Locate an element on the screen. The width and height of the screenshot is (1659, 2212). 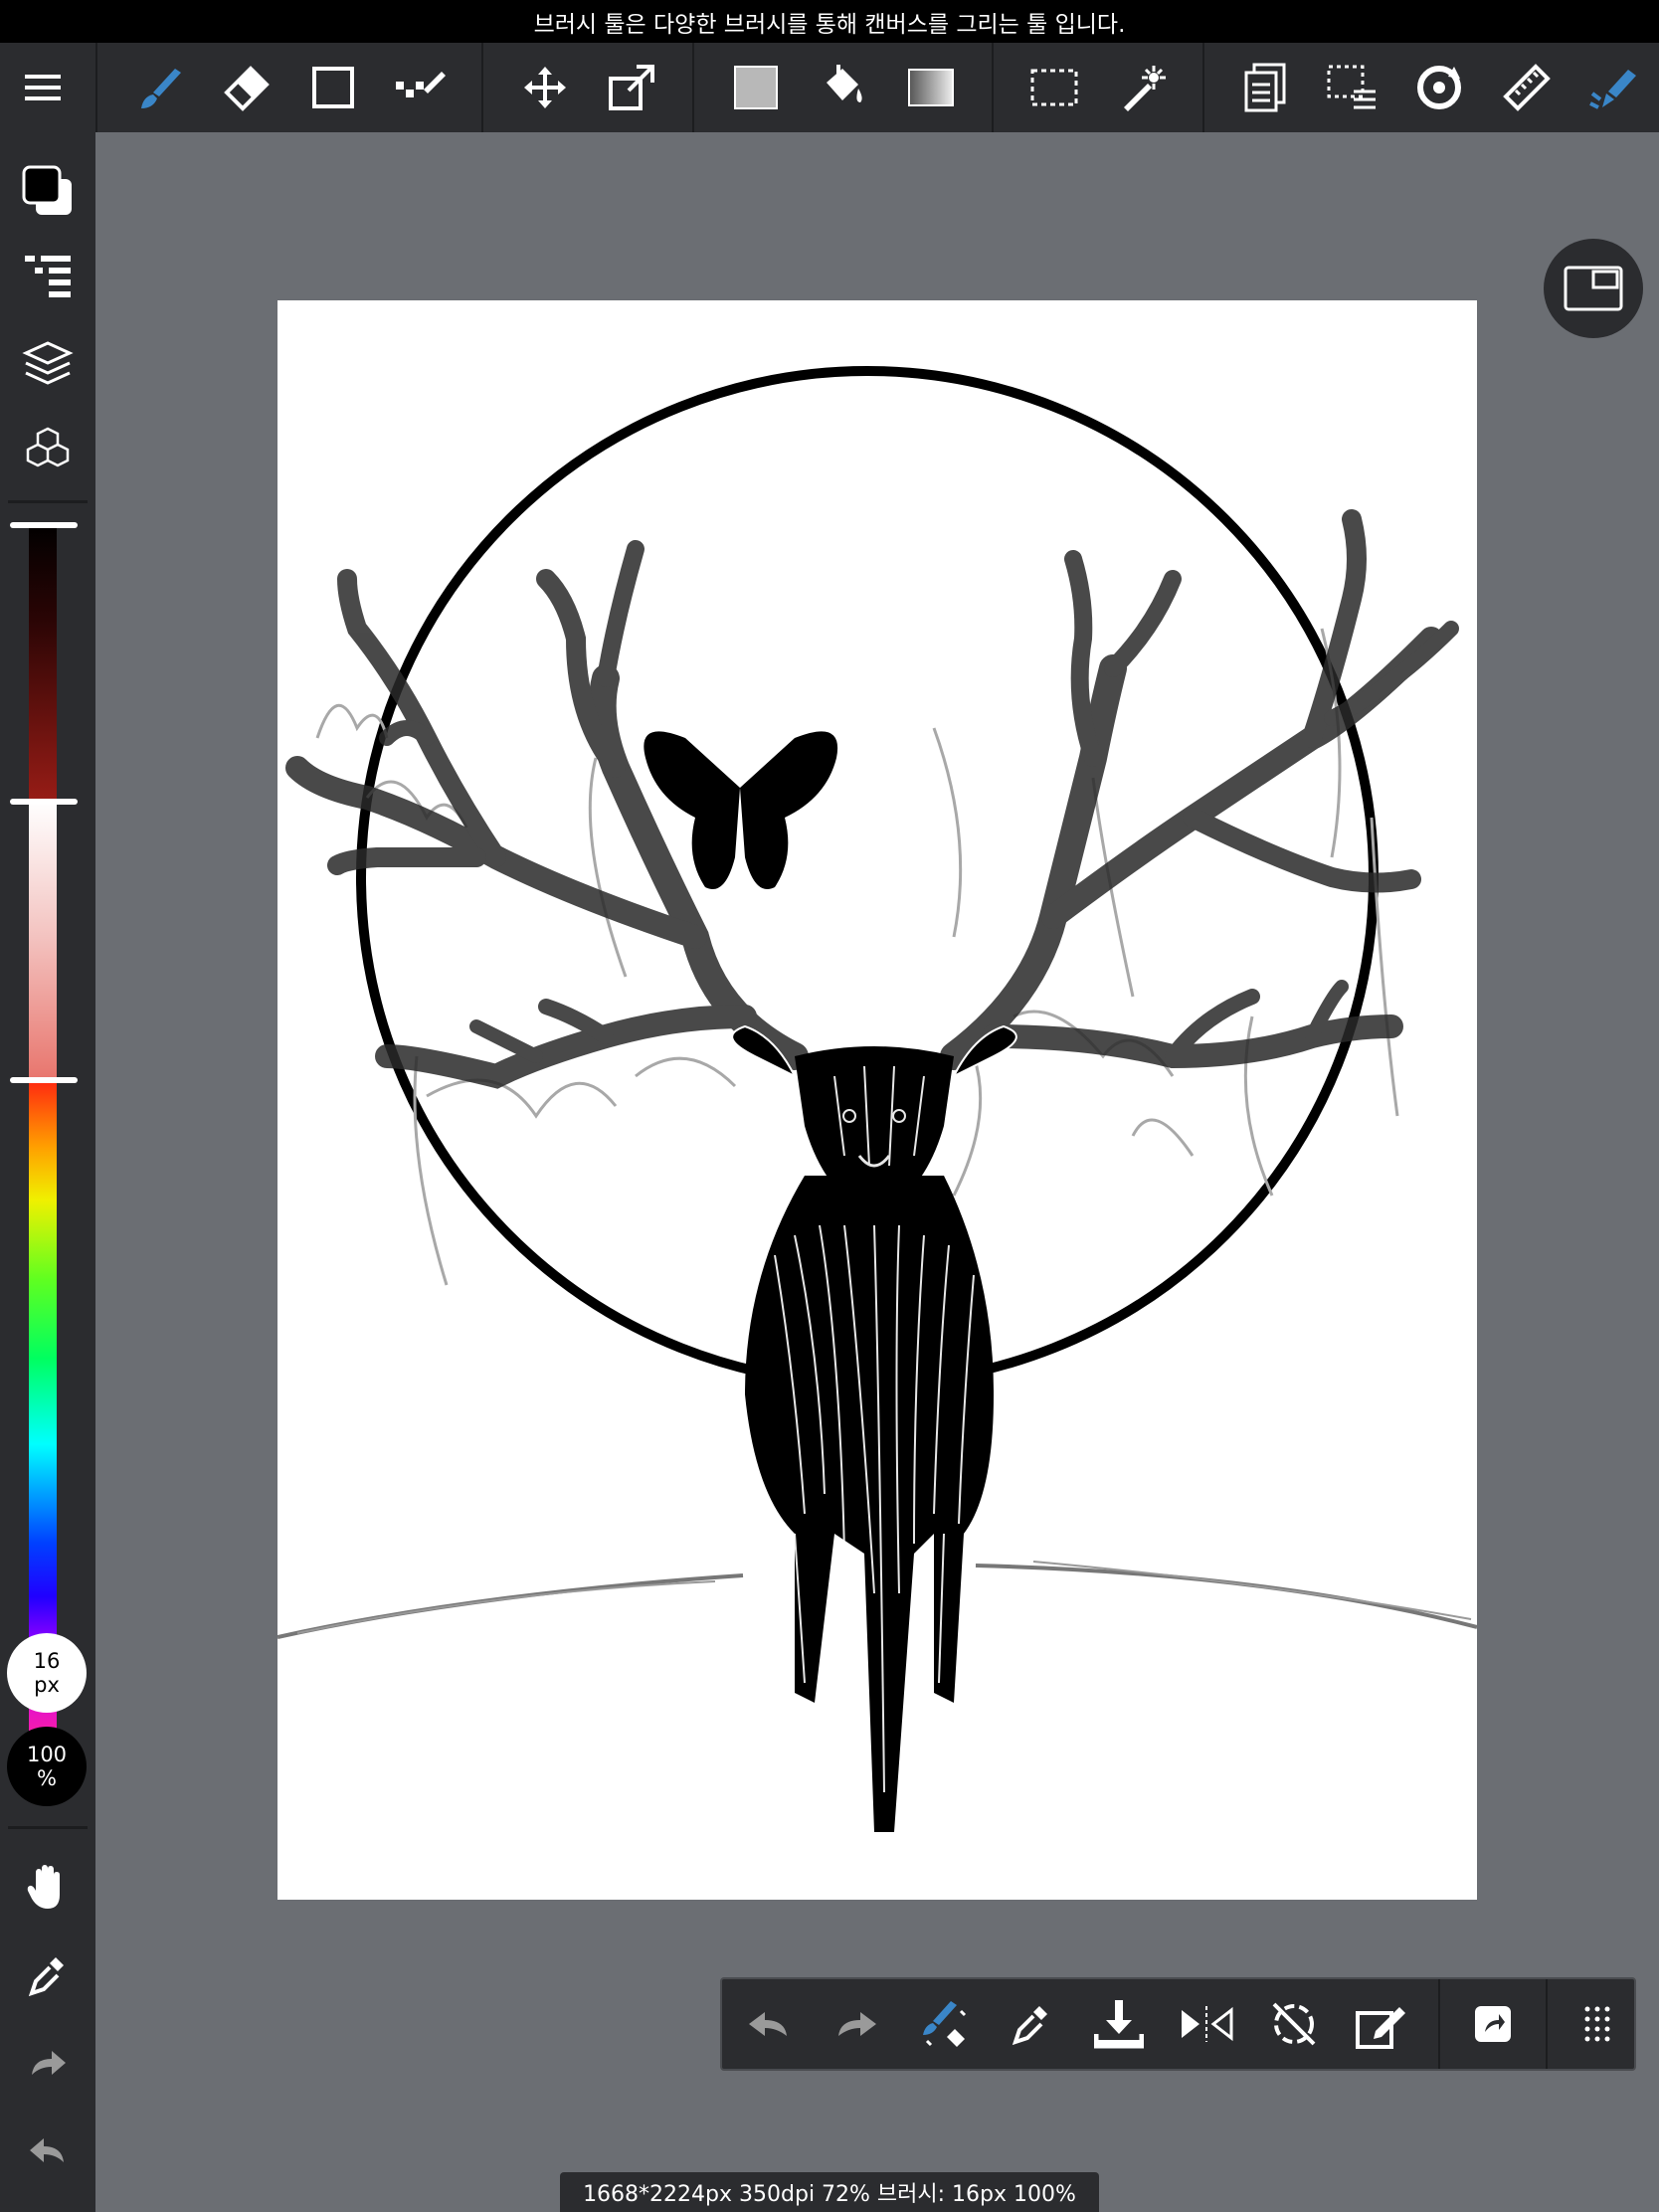
pen-pressure-icon is located at coordinates (1614, 87).